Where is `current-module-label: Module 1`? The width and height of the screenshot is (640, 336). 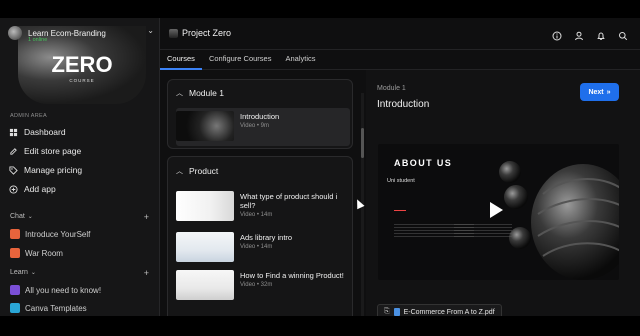
current-module-label: Module 1 is located at coordinates (391, 88).